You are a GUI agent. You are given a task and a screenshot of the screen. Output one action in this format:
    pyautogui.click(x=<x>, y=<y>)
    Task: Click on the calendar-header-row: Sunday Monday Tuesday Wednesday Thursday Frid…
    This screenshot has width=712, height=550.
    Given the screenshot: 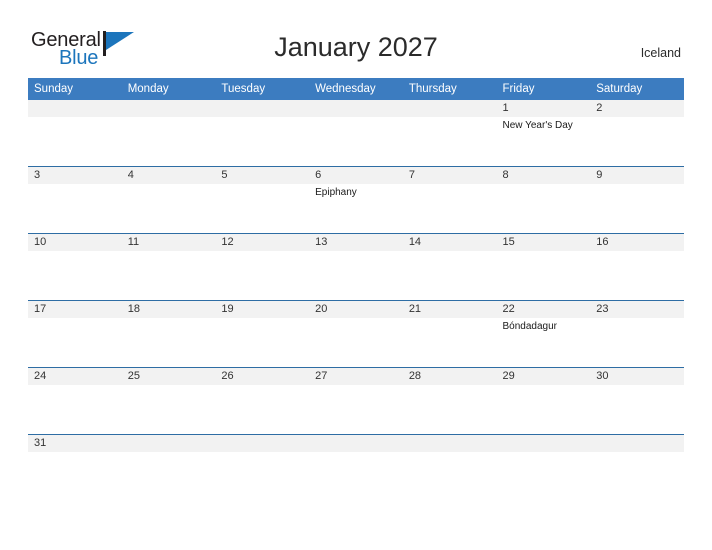 What is the action you would take?
    pyautogui.click(x=356, y=89)
    